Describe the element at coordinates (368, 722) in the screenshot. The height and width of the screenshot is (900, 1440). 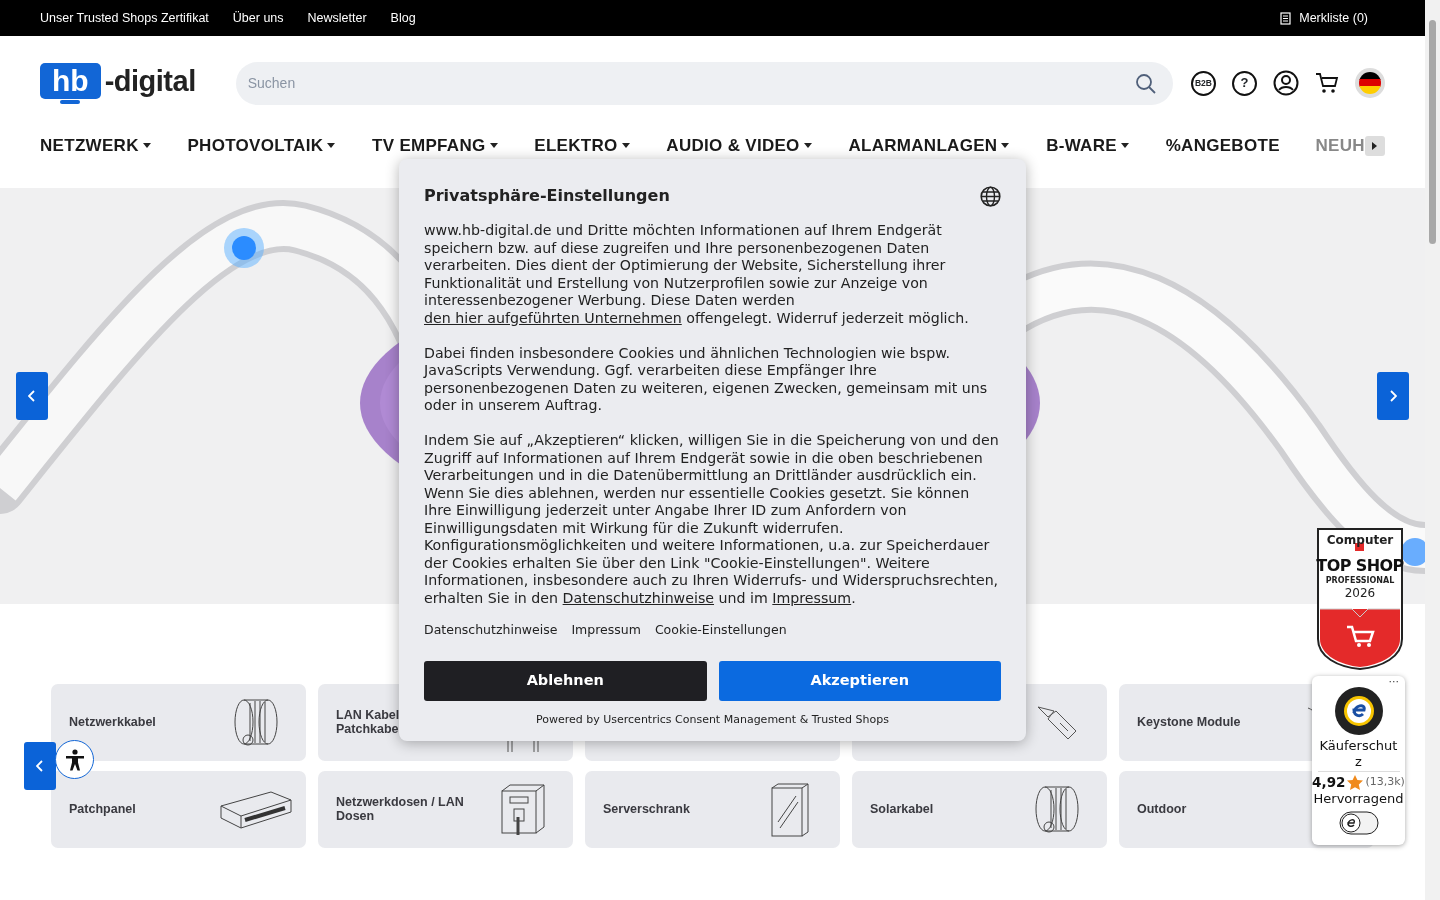
I see `category-label: LAN Kabel Patchkabe` at that location.